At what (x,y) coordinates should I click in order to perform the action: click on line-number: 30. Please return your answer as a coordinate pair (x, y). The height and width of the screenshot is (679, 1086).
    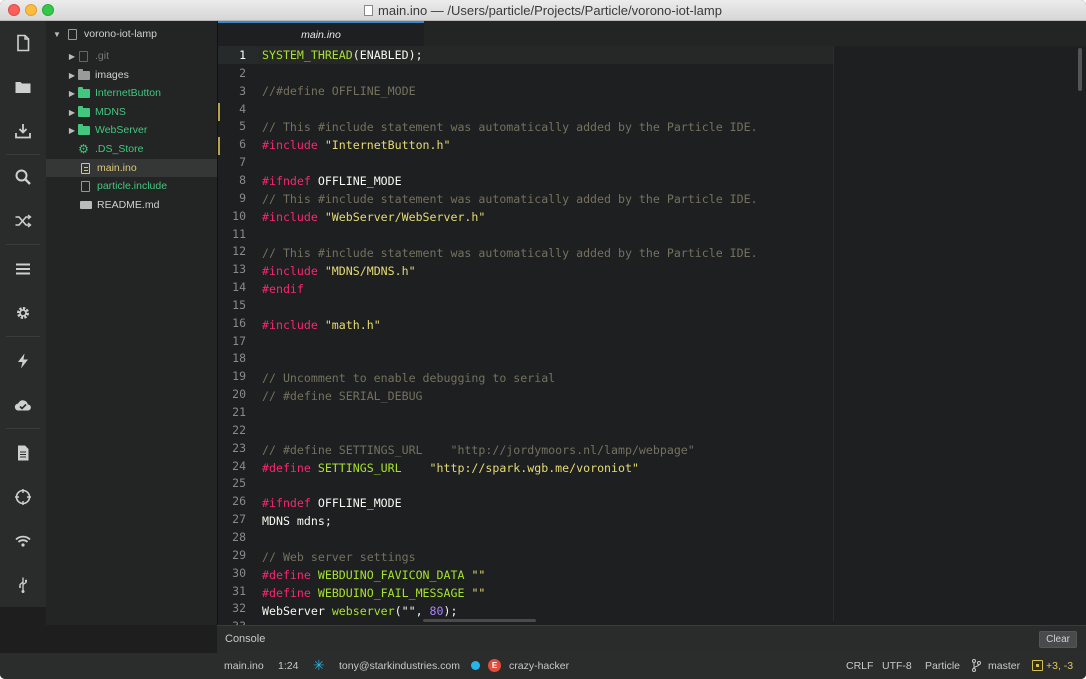
    Looking at the image, I should click on (238, 573).